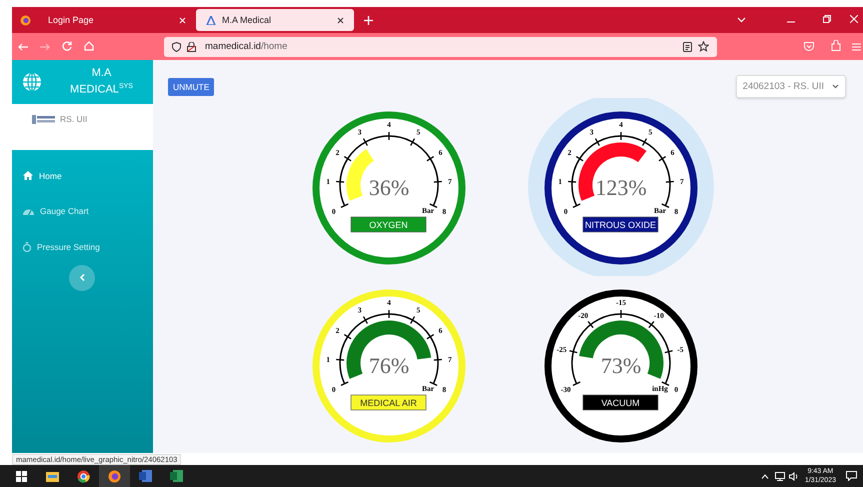 The width and height of the screenshot is (863, 487). What do you see at coordinates (793, 476) in the screenshot?
I see `volume-icon` at bounding box center [793, 476].